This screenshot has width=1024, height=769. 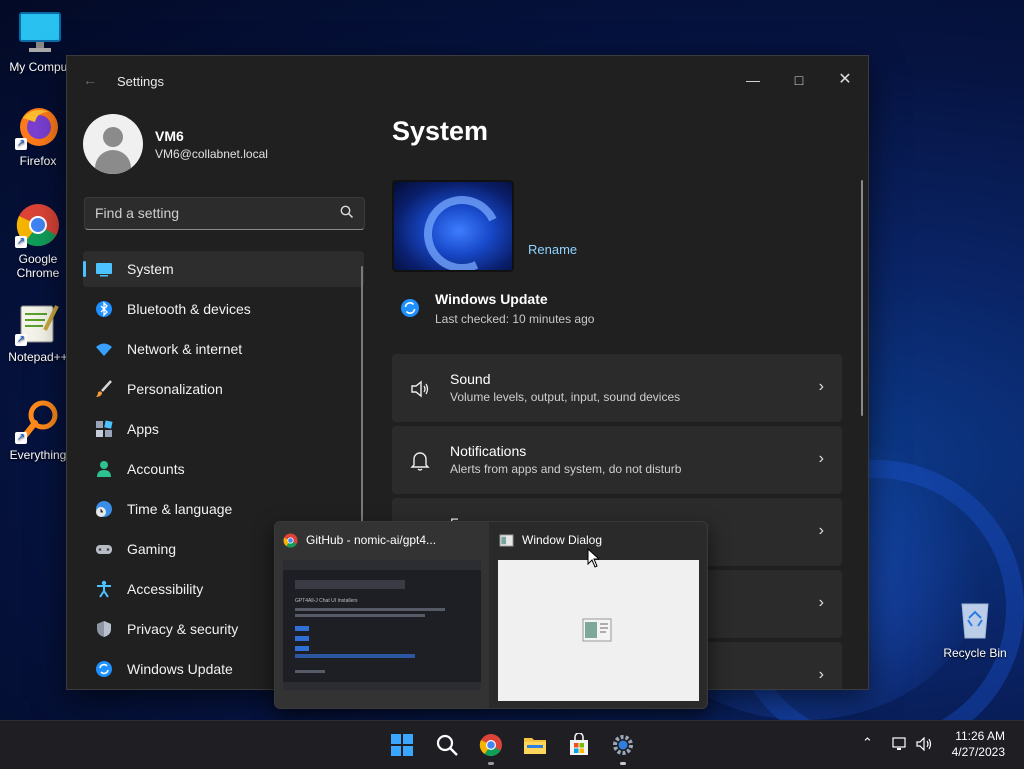 I want to click on everything-icon: ↗, so click(x=38, y=421).